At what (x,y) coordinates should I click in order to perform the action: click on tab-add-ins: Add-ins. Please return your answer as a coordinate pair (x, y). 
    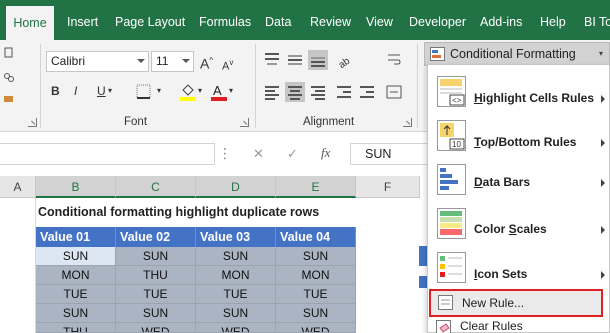
    Looking at the image, I should click on (501, 20).